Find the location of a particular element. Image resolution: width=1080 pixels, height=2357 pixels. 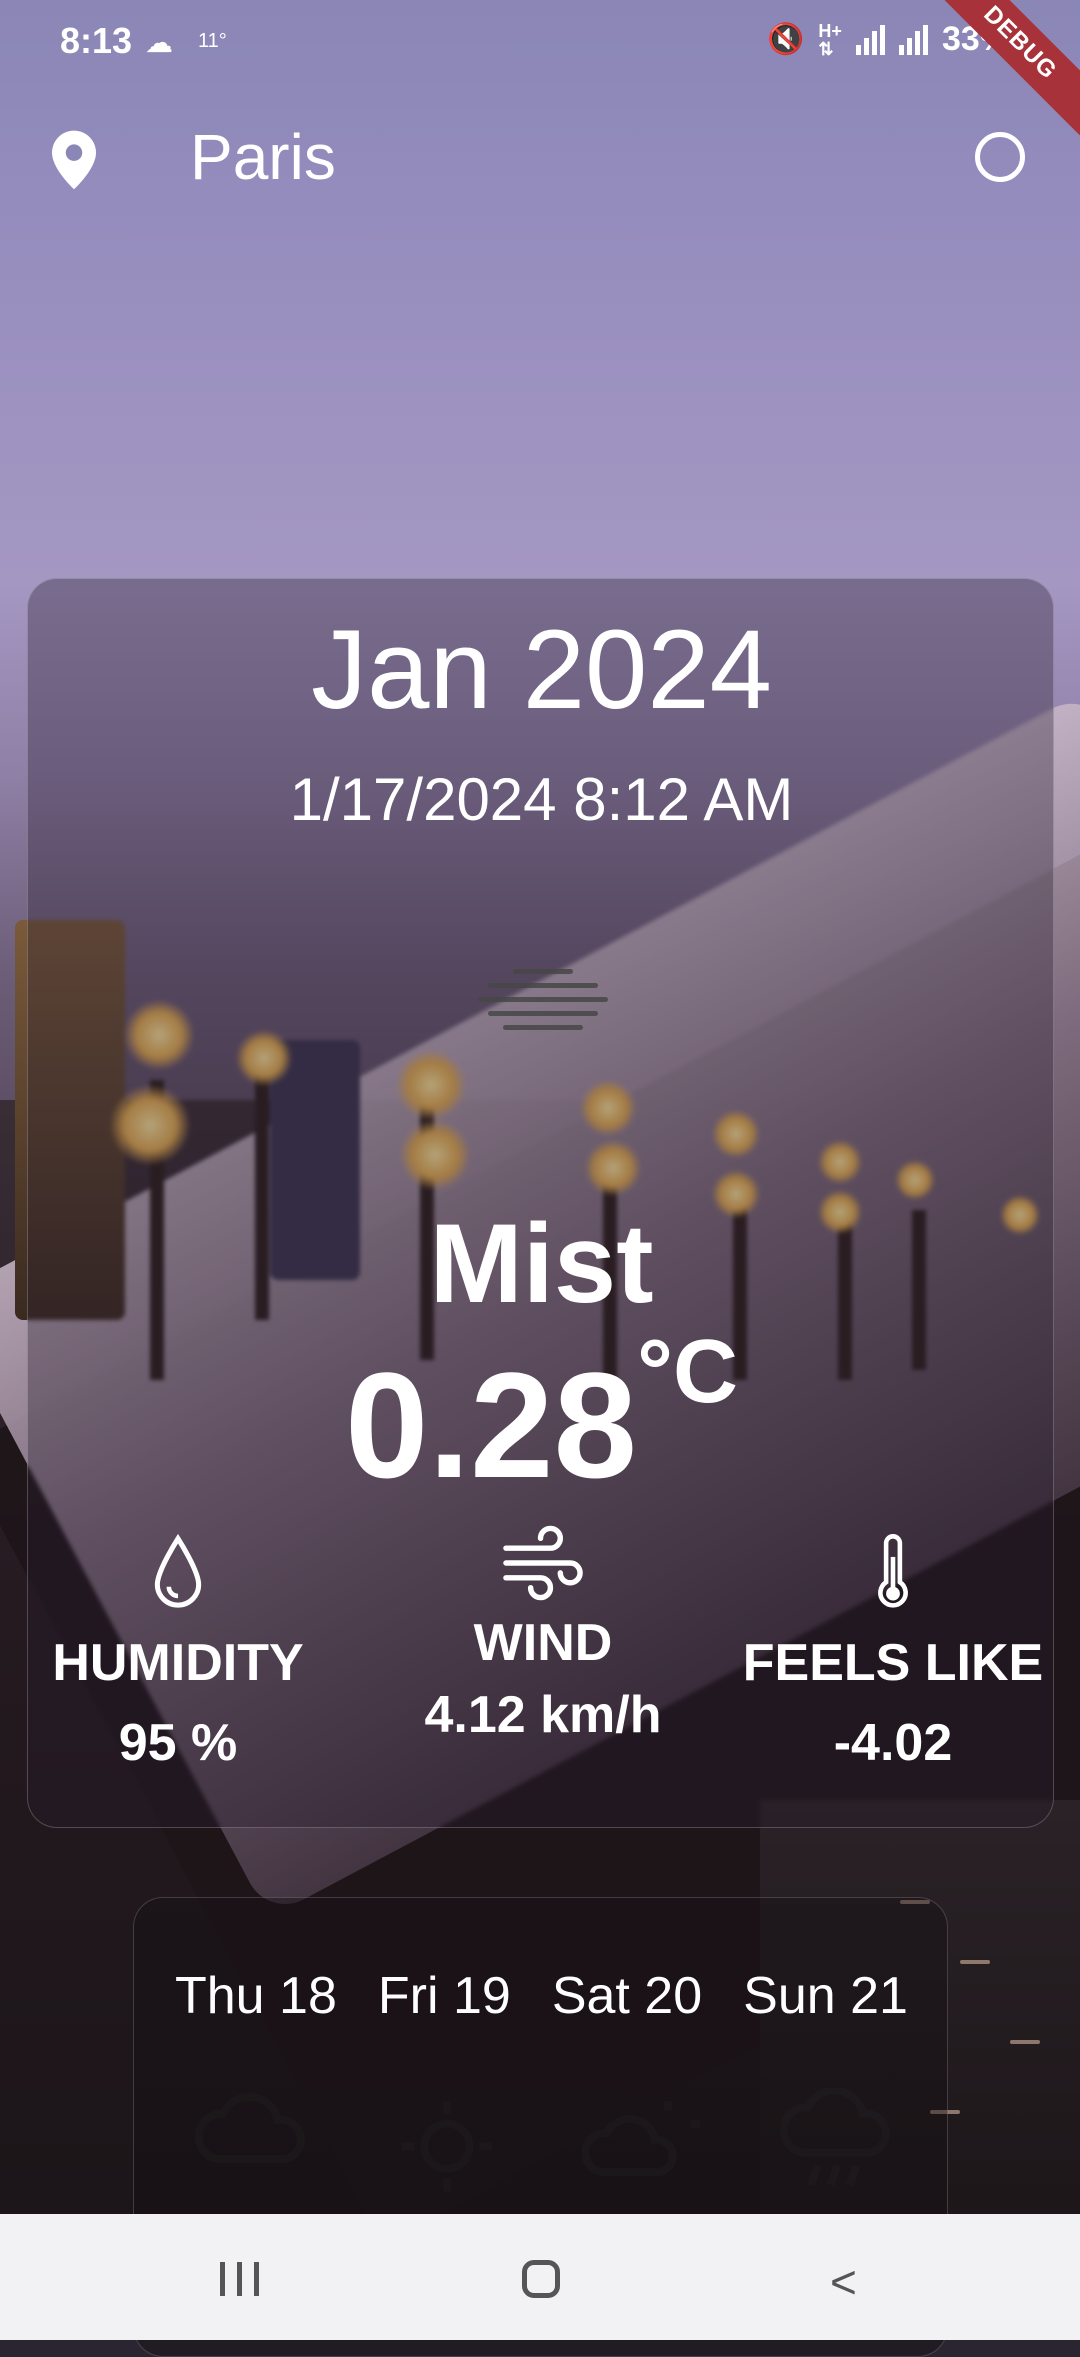

data-icon: H+ ⇅ is located at coordinates (830, 39).